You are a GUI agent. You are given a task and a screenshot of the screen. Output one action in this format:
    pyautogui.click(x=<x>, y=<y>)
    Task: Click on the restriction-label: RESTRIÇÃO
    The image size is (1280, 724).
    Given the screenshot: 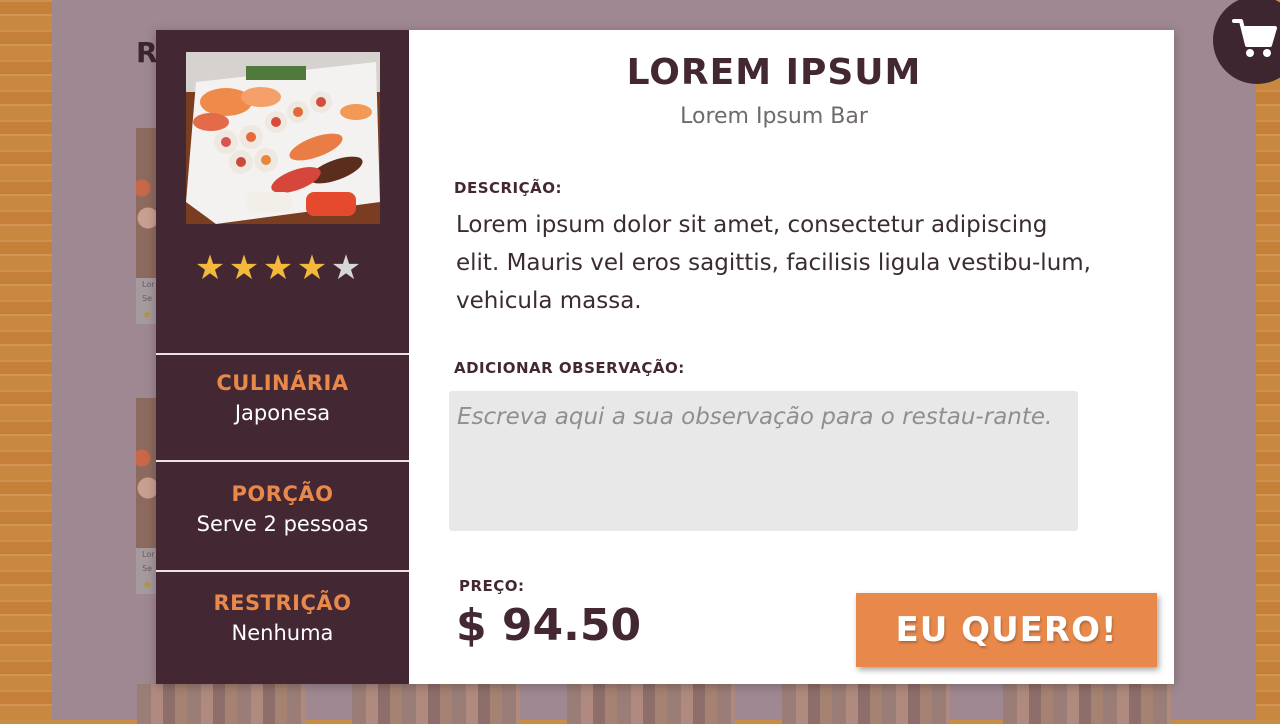 What is the action you would take?
    pyautogui.click(x=282, y=603)
    